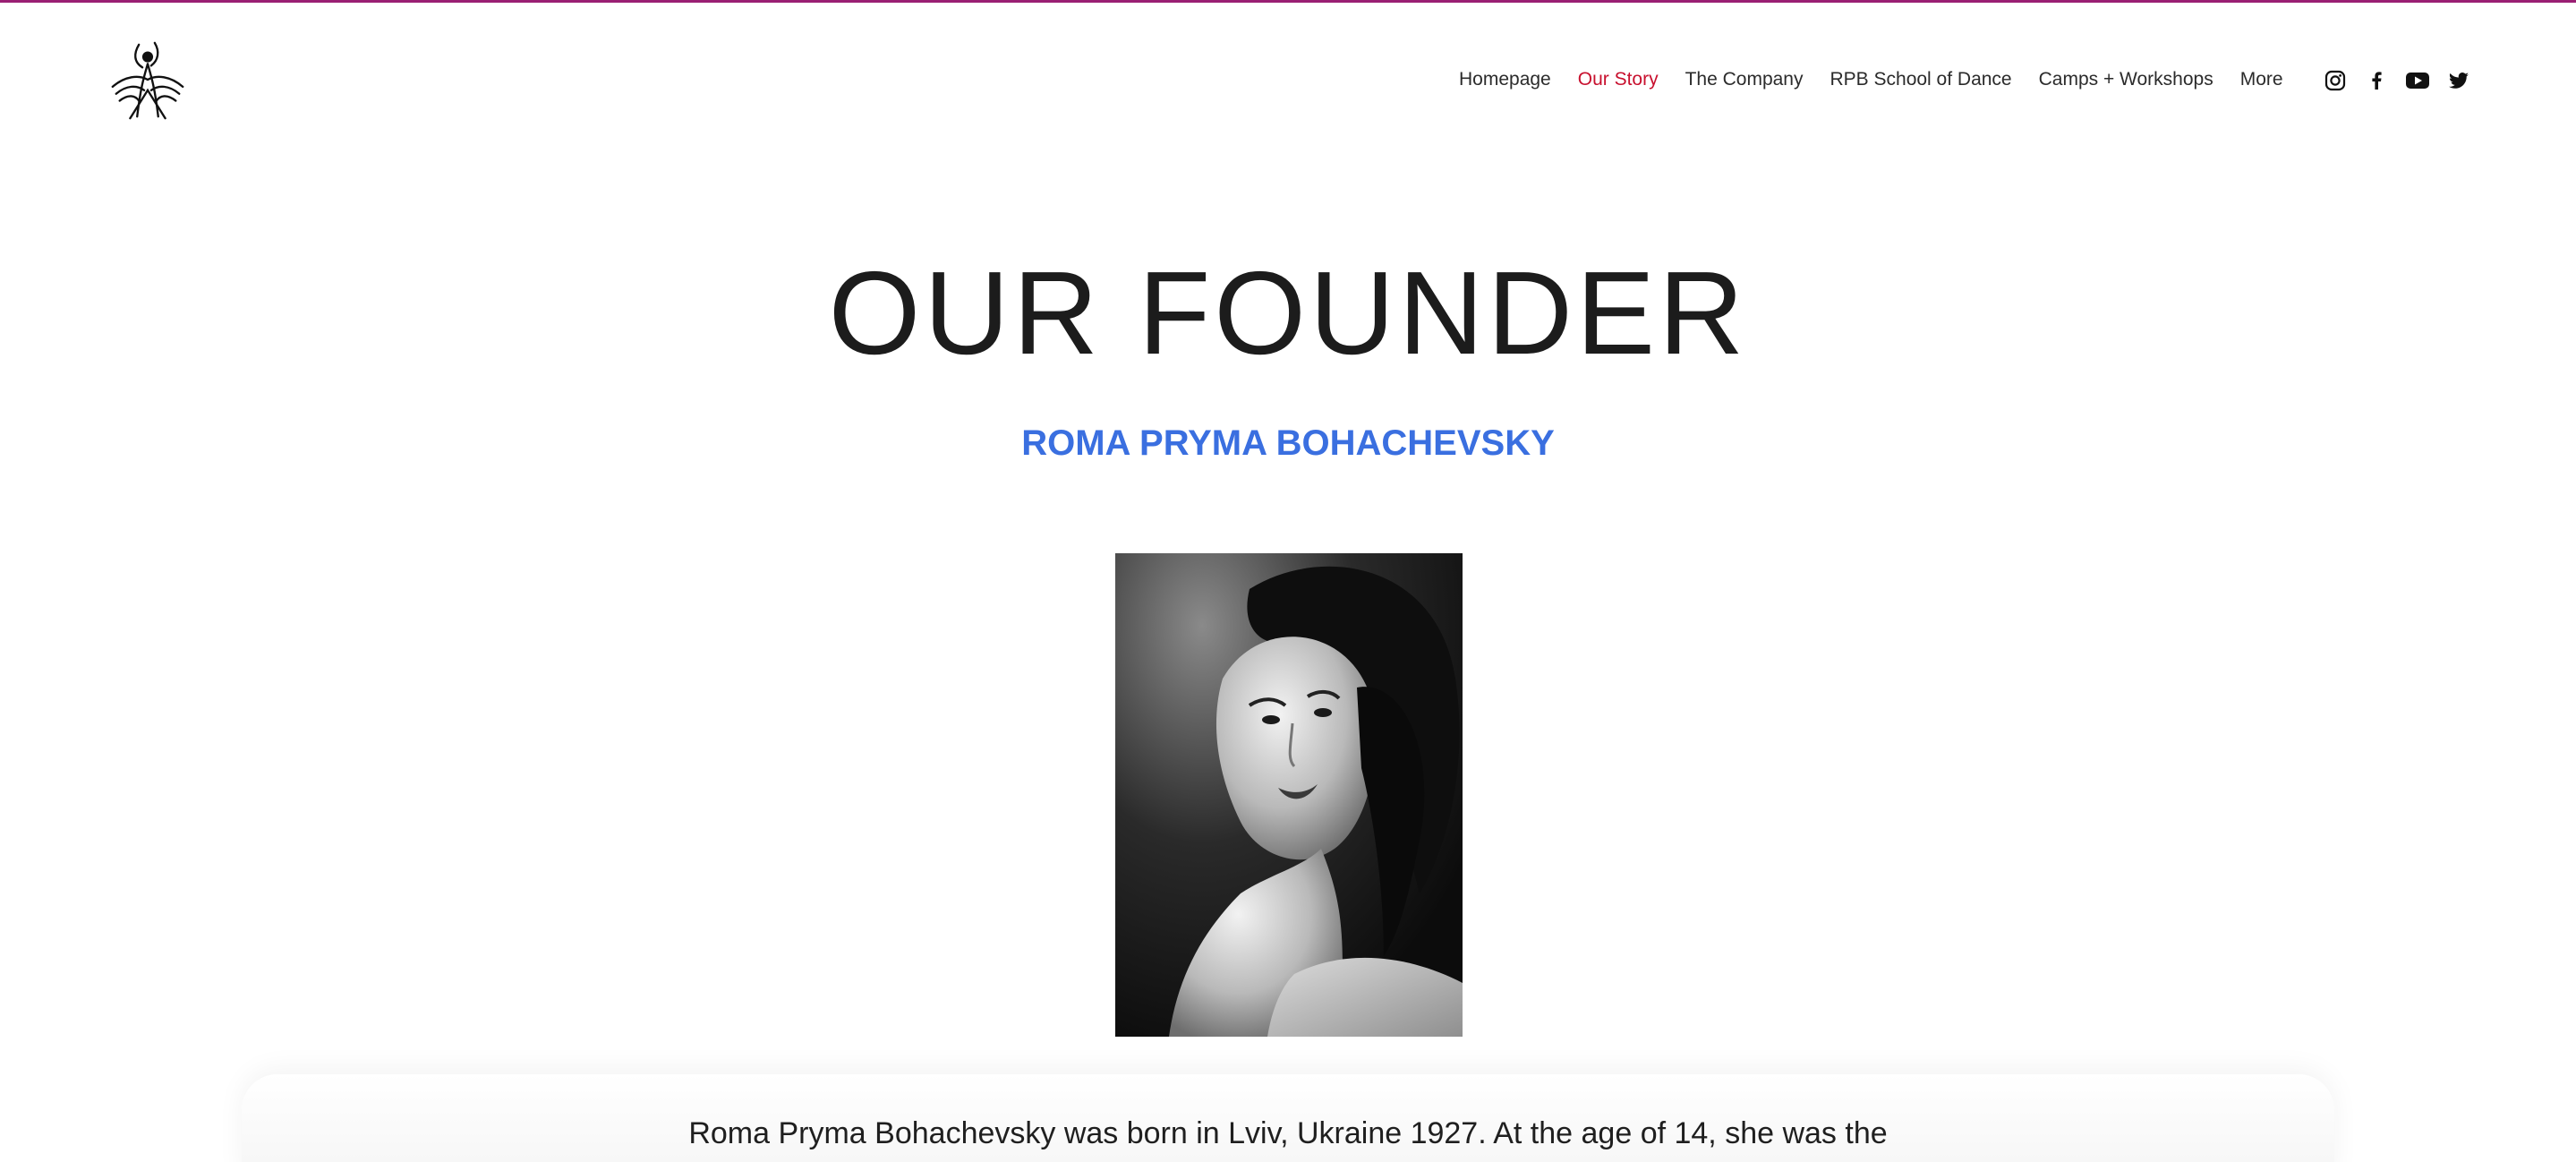 This screenshot has width=2576, height=1162. What do you see at coordinates (1618, 79) in the screenshot?
I see `nav-our-story: Our Story` at bounding box center [1618, 79].